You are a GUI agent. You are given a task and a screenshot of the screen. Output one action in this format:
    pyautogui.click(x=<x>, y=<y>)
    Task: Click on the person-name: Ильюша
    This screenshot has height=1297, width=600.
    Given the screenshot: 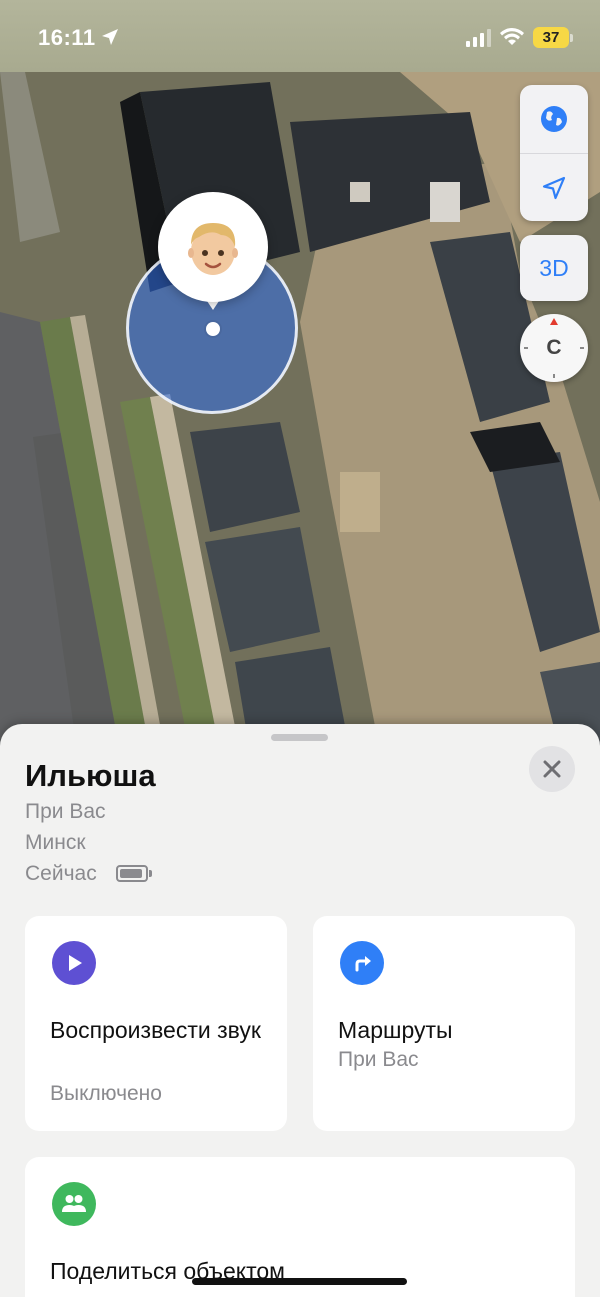 What is the action you would take?
    pyautogui.click(x=90, y=775)
    